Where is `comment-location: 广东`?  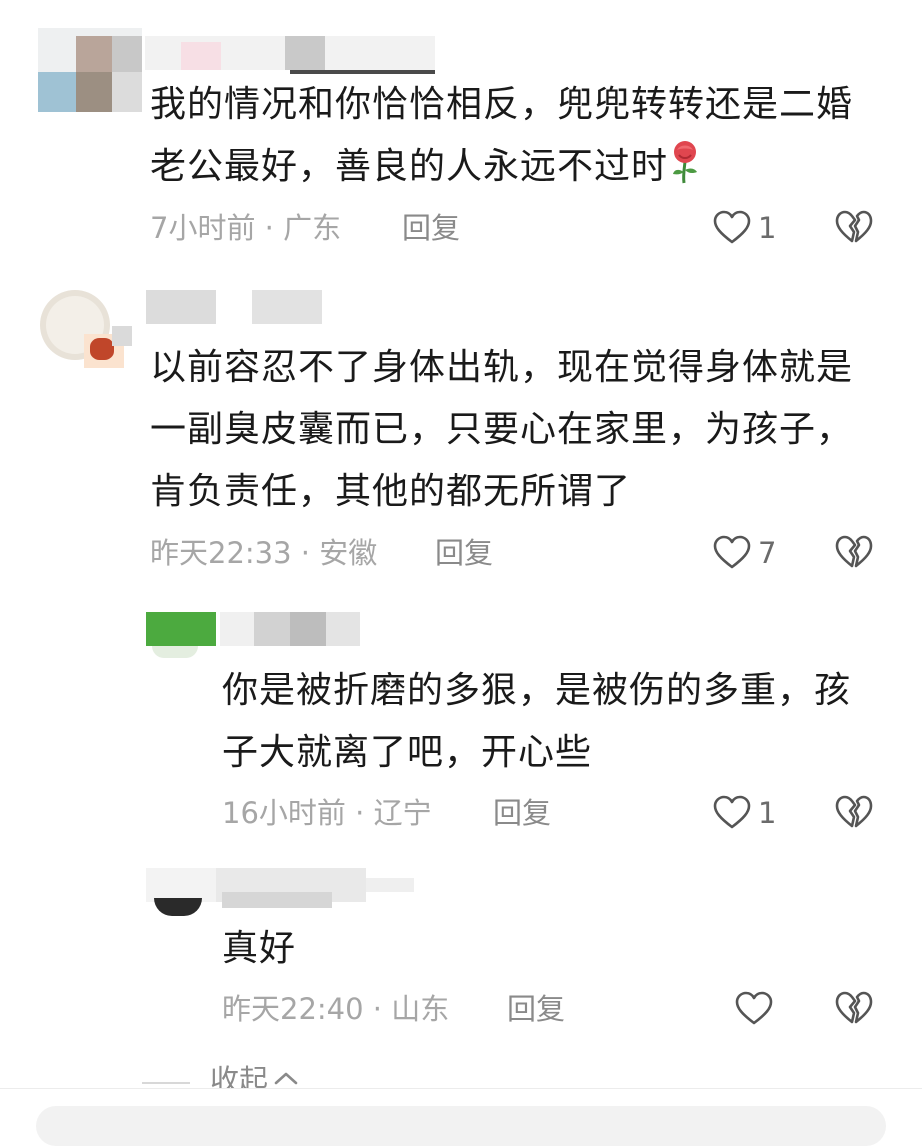 comment-location: 广东 is located at coordinates (312, 228).